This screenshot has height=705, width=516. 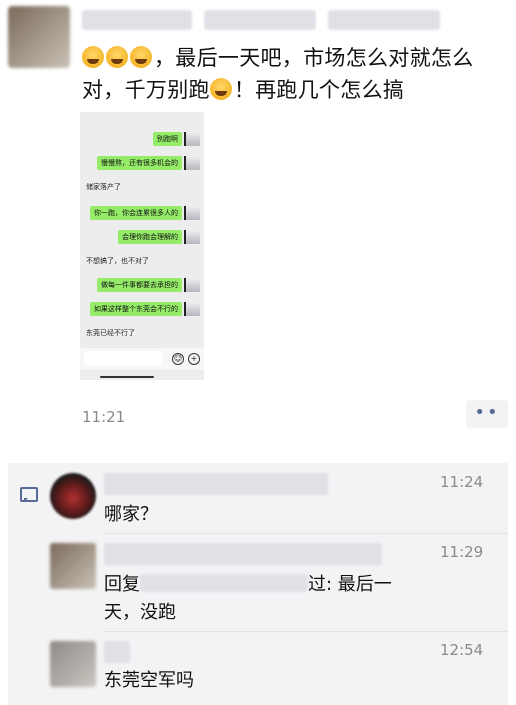 I want to click on post-text-tail: ！再跑几个怎么搞, so click(x=319, y=90).